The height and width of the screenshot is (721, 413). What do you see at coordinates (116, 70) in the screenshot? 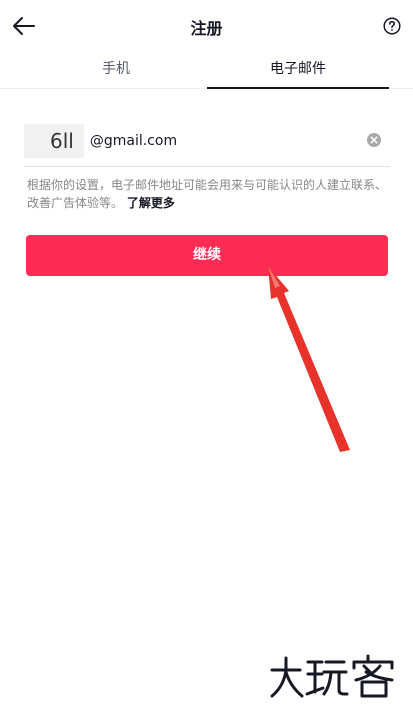
I see `tab-phone: 手机` at bounding box center [116, 70].